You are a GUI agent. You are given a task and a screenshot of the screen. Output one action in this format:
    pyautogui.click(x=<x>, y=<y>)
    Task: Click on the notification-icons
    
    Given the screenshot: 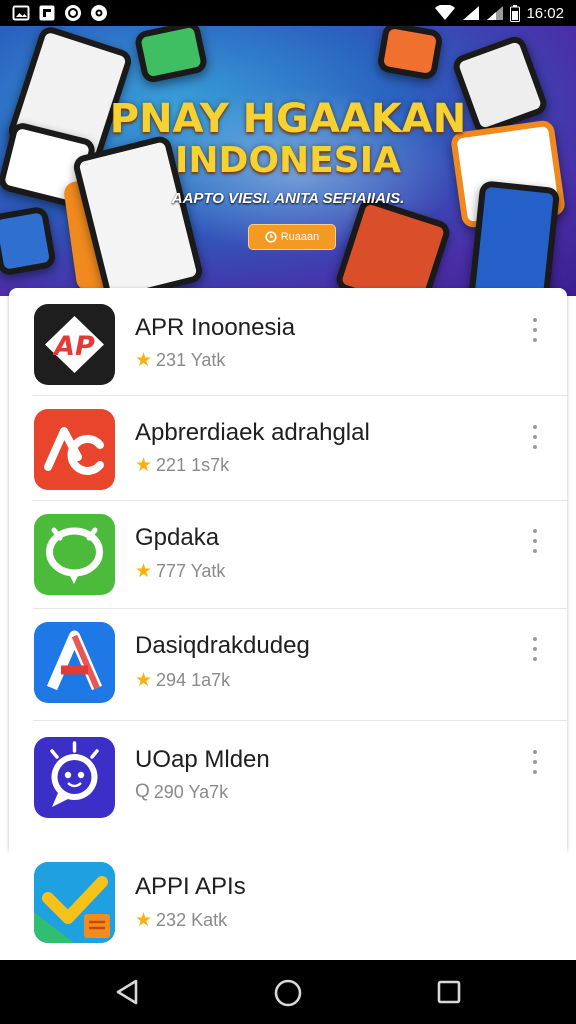 What is the action you would take?
    pyautogui.click(x=54, y=13)
    